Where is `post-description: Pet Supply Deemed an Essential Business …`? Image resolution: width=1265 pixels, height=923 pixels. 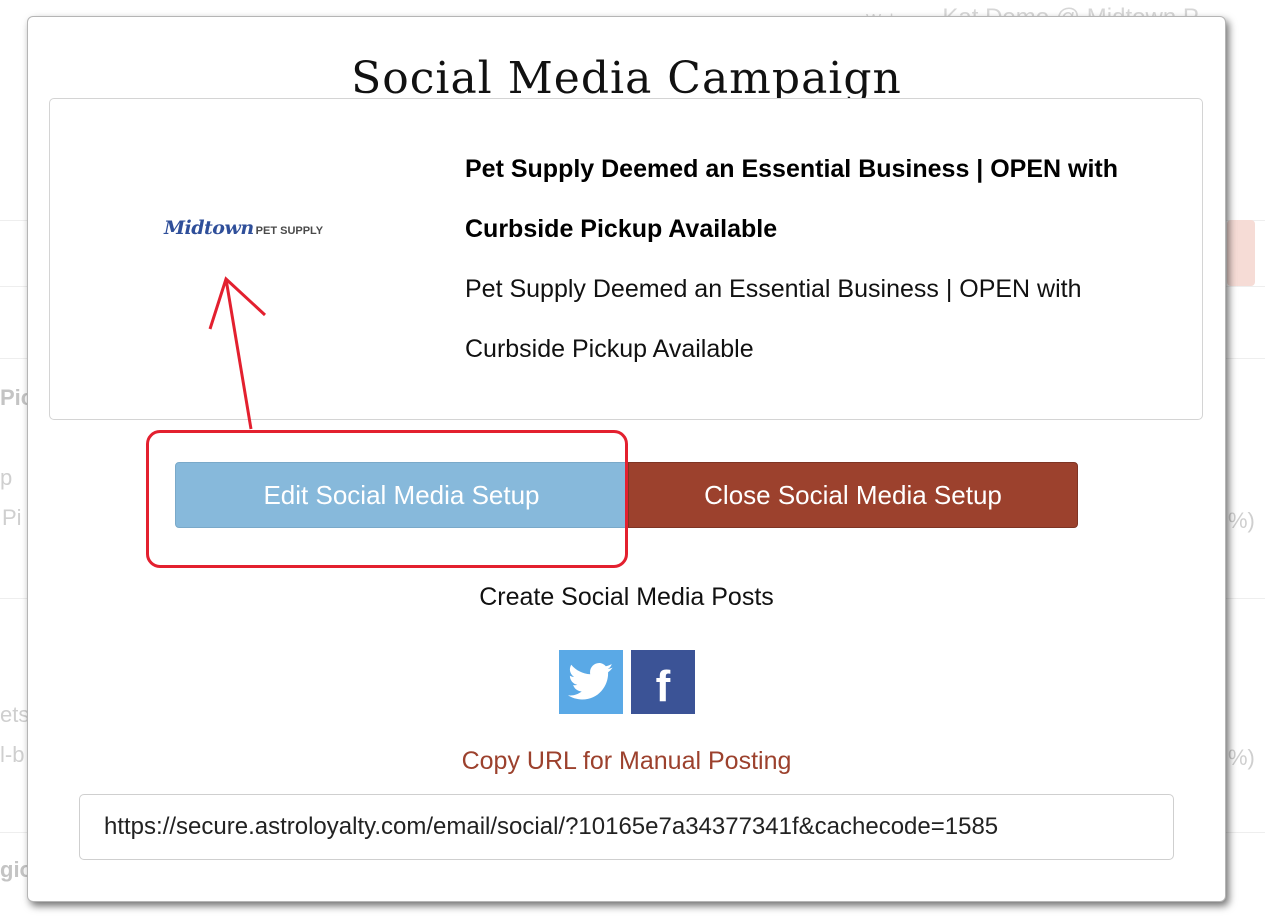 post-description: Pet Supply Deemed an Essential Business … is located at coordinates (773, 319).